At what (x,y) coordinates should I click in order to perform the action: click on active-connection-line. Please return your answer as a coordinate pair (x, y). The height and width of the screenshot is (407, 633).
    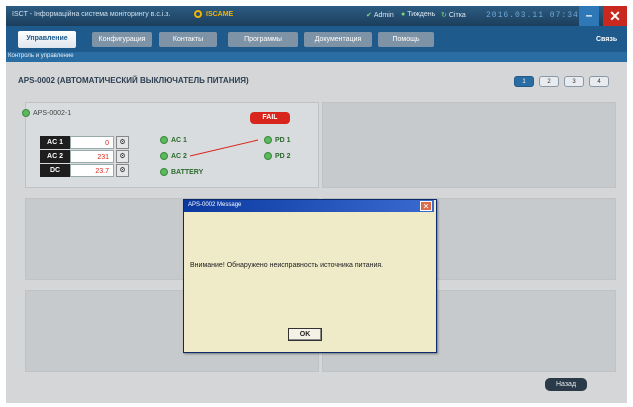
    Looking at the image, I should click on (224, 148).